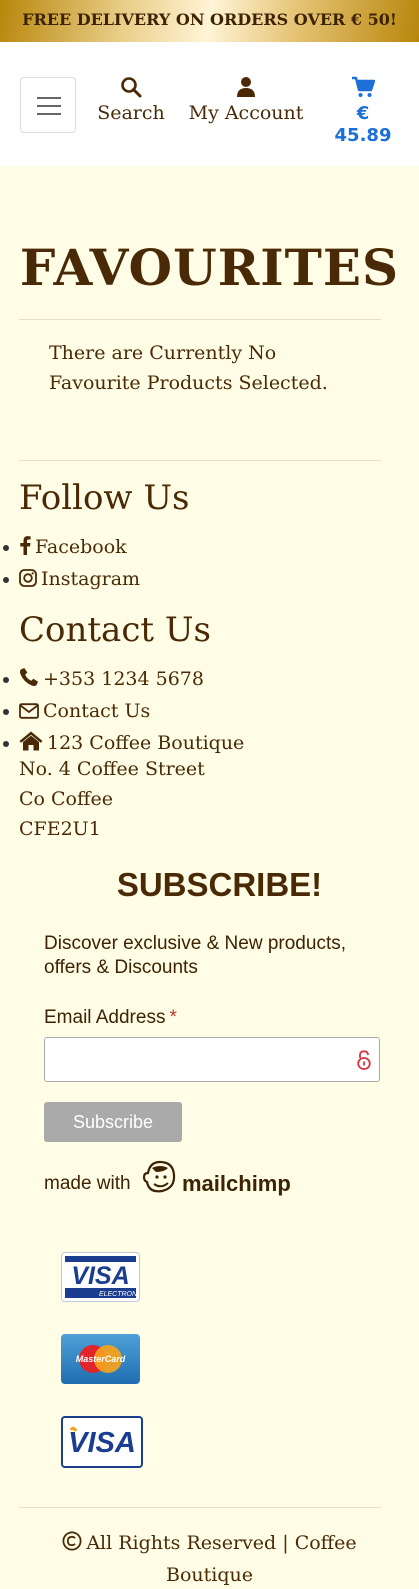 This screenshot has width=419, height=1589. I want to click on my-account-label: My Account, so click(246, 113).